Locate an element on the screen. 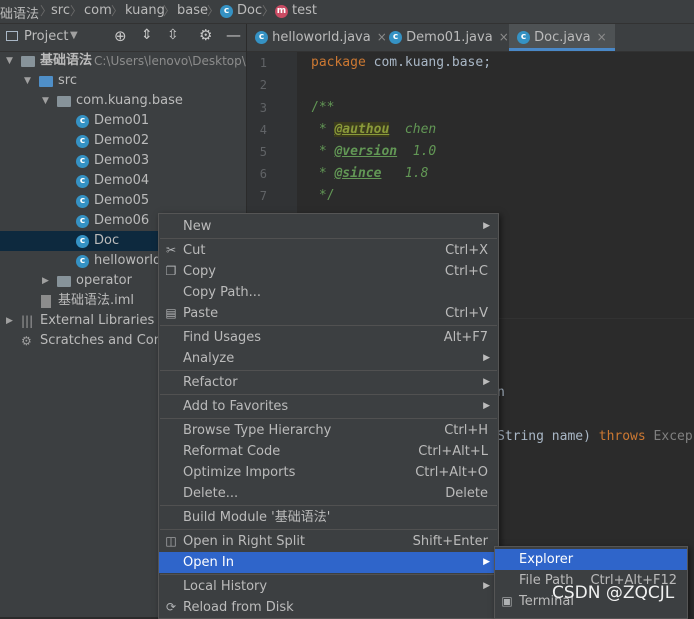 The width and height of the screenshot is (694, 619). menu-item-analyze: Analyze ▶ is located at coordinates (328, 358).